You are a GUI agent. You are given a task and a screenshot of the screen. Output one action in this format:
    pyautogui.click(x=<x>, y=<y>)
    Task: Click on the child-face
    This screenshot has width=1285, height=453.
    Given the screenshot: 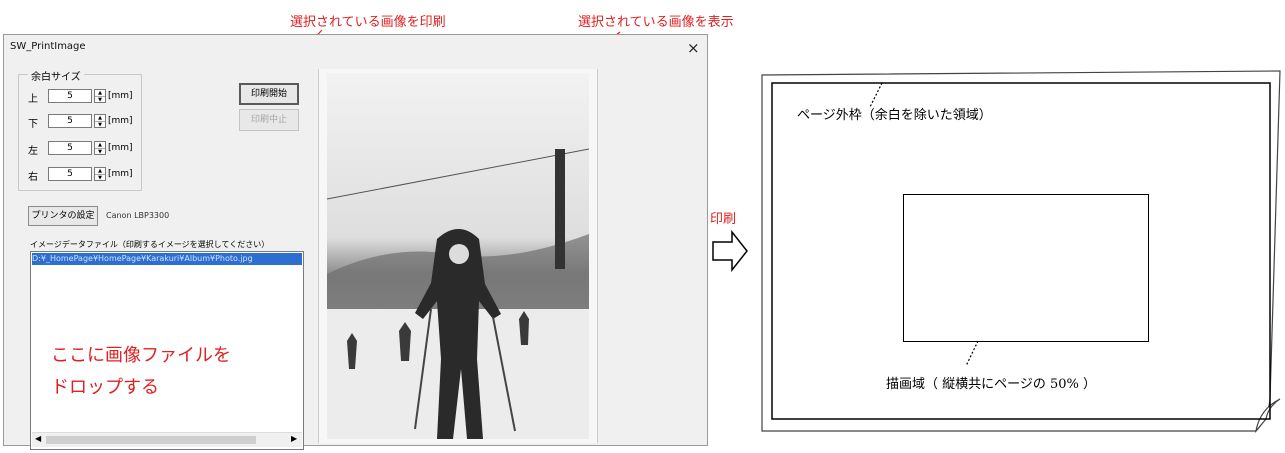 What is the action you would take?
    pyautogui.click(x=459, y=254)
    